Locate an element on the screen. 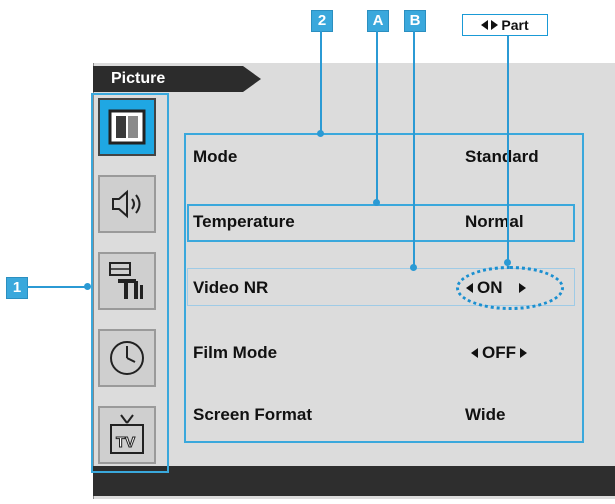  callout-badge-b: B is located at coordinates (415, 21).